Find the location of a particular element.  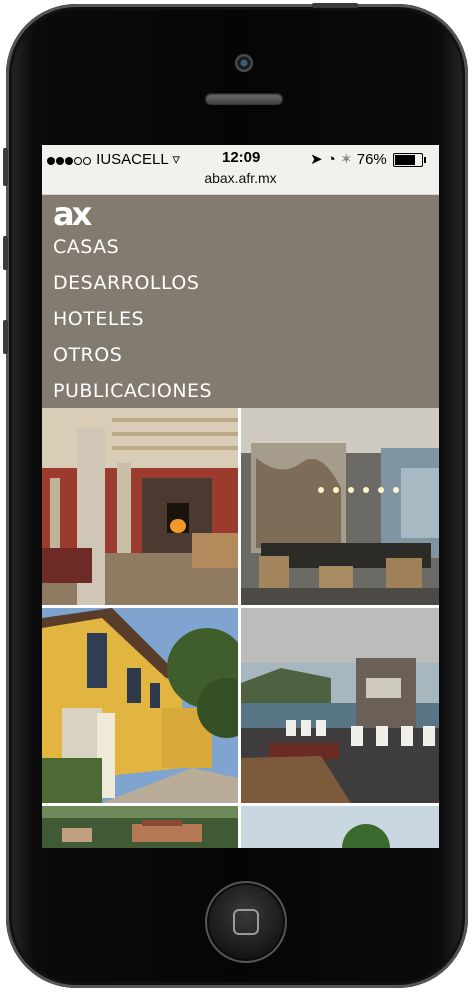

gallery-tile-dining-room is located at coordinates (340, 506).